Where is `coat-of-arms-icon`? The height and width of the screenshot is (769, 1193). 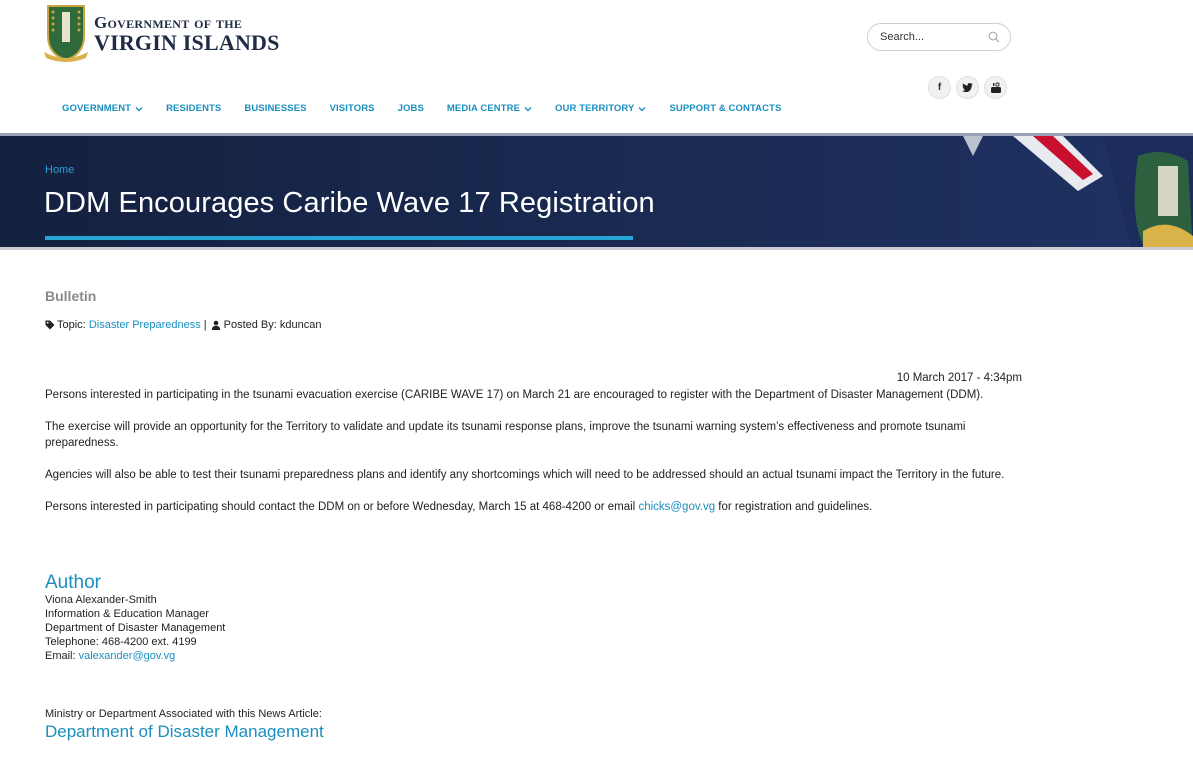
coat-of-arms-icon is located at coordinates (66, 33).